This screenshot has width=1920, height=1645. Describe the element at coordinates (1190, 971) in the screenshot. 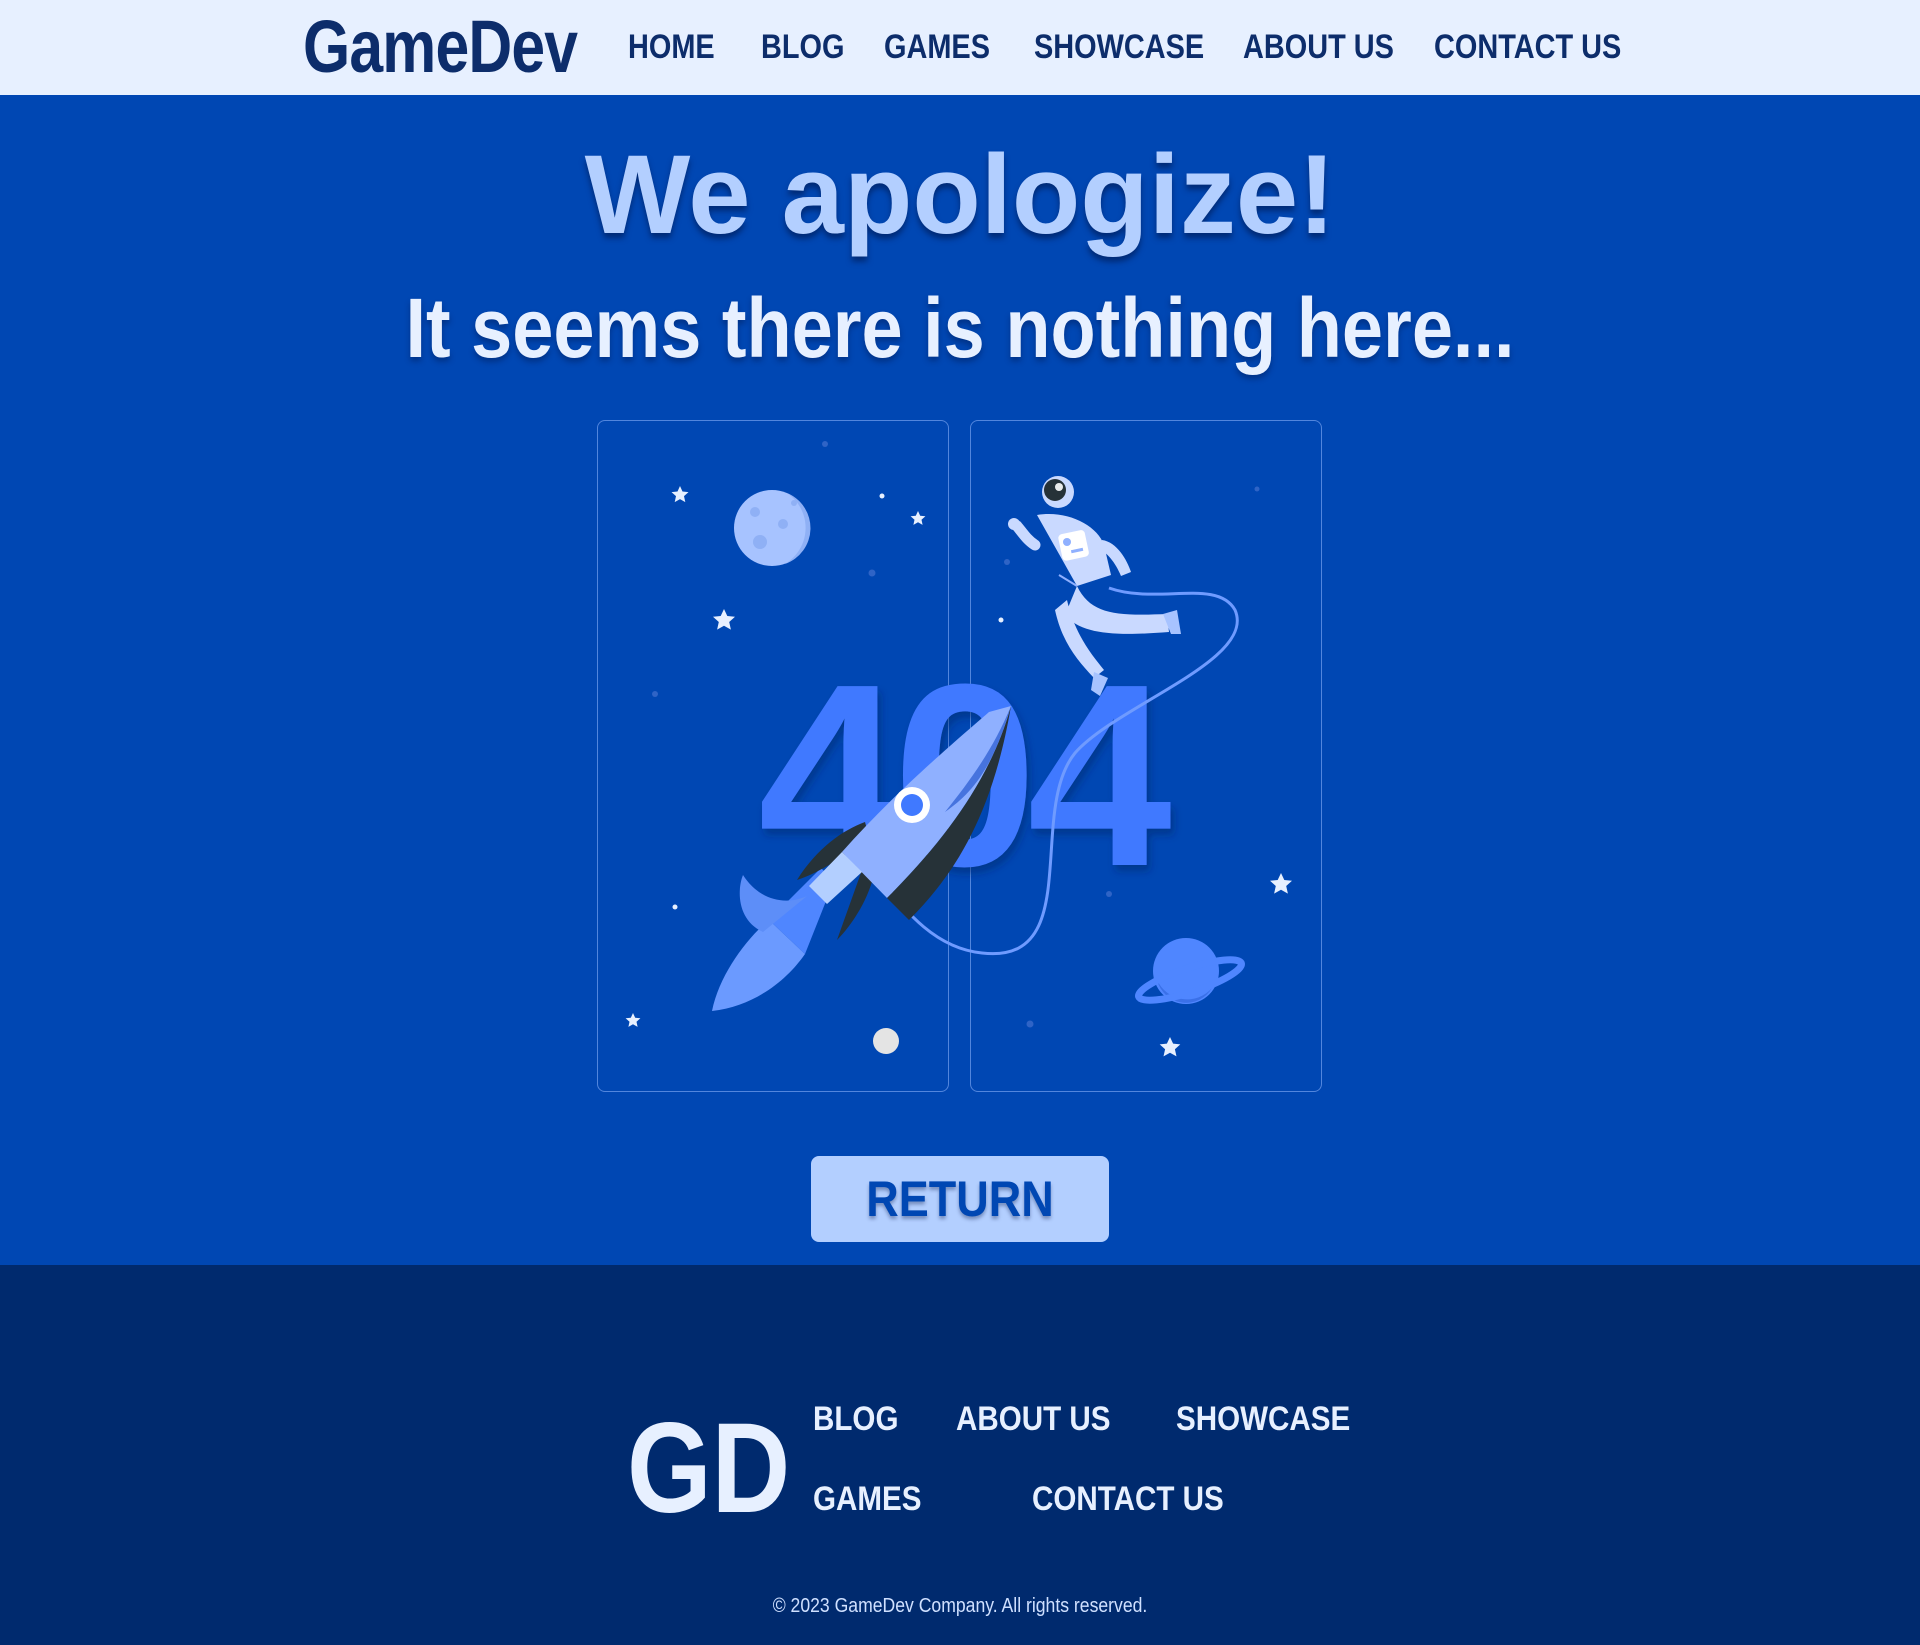

I see `planet-icon` at that location.